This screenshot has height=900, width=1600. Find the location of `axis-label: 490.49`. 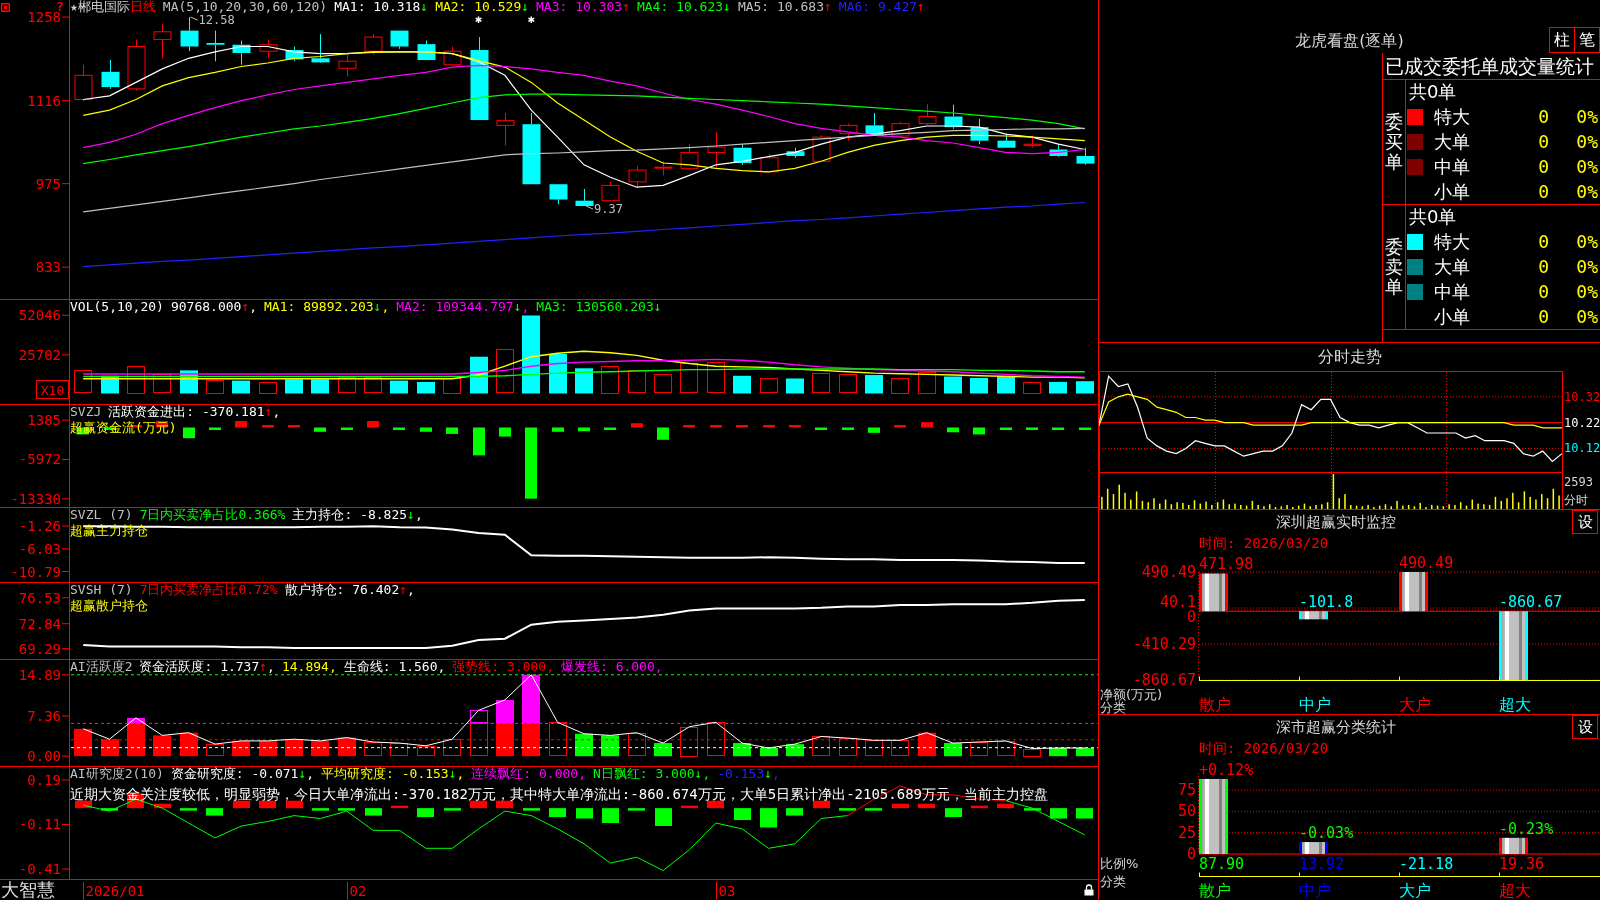

axis-label: 490.49 is located at coordinates (1168, 572).